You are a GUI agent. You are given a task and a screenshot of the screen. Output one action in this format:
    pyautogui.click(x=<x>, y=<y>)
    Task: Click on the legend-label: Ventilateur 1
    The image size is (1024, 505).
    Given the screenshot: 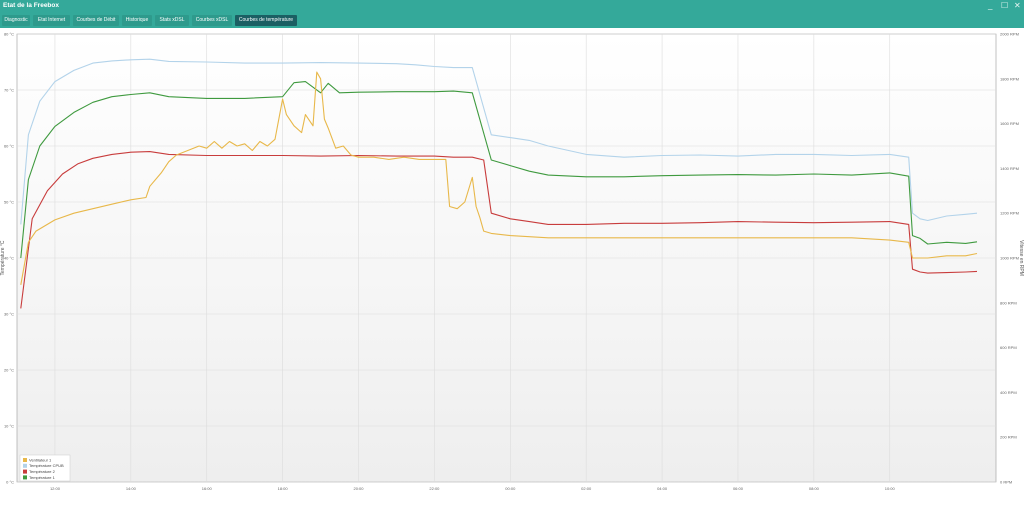 What is the action you would take?
    pyautogui.click(x=40, y=459)
    